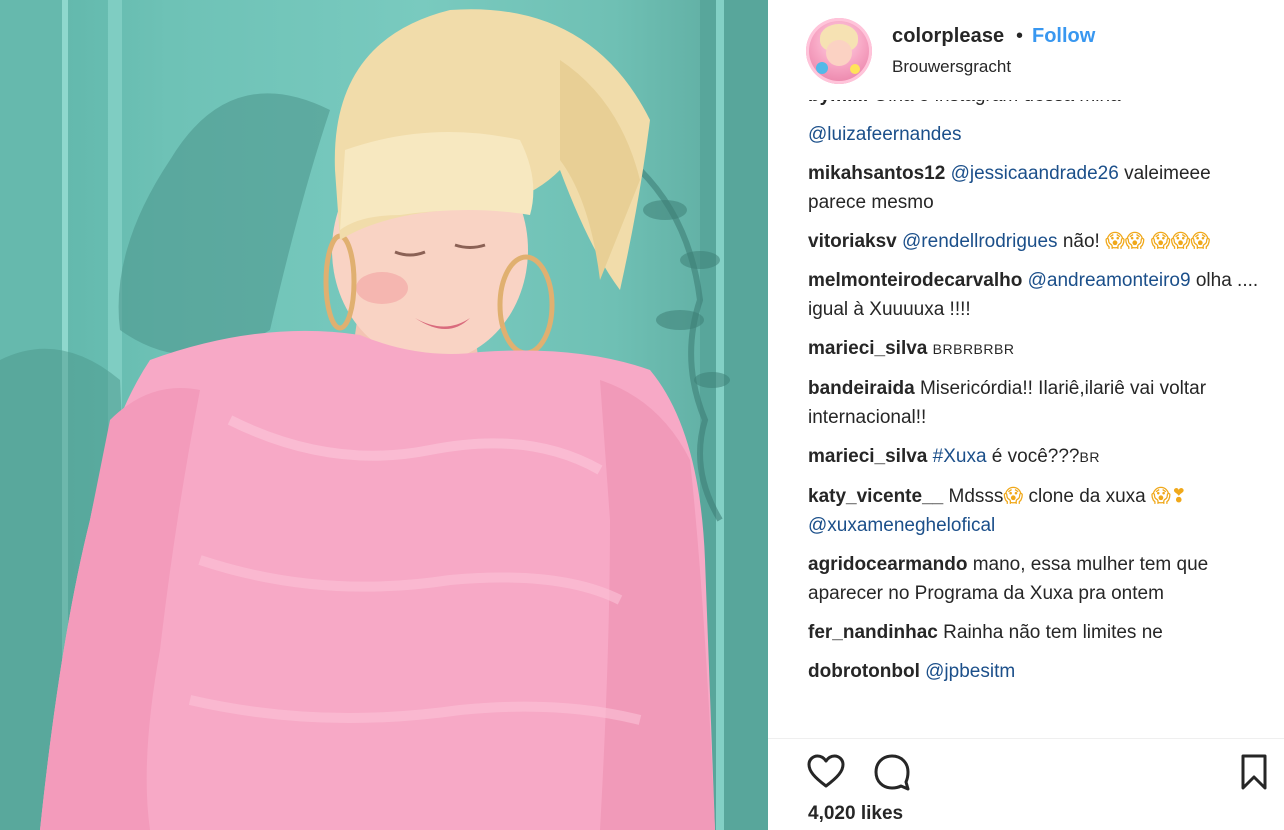 This screenshot has height=830, width=1284. I want to click on comment-mention-link: #Xuxa, so click(960, 456).